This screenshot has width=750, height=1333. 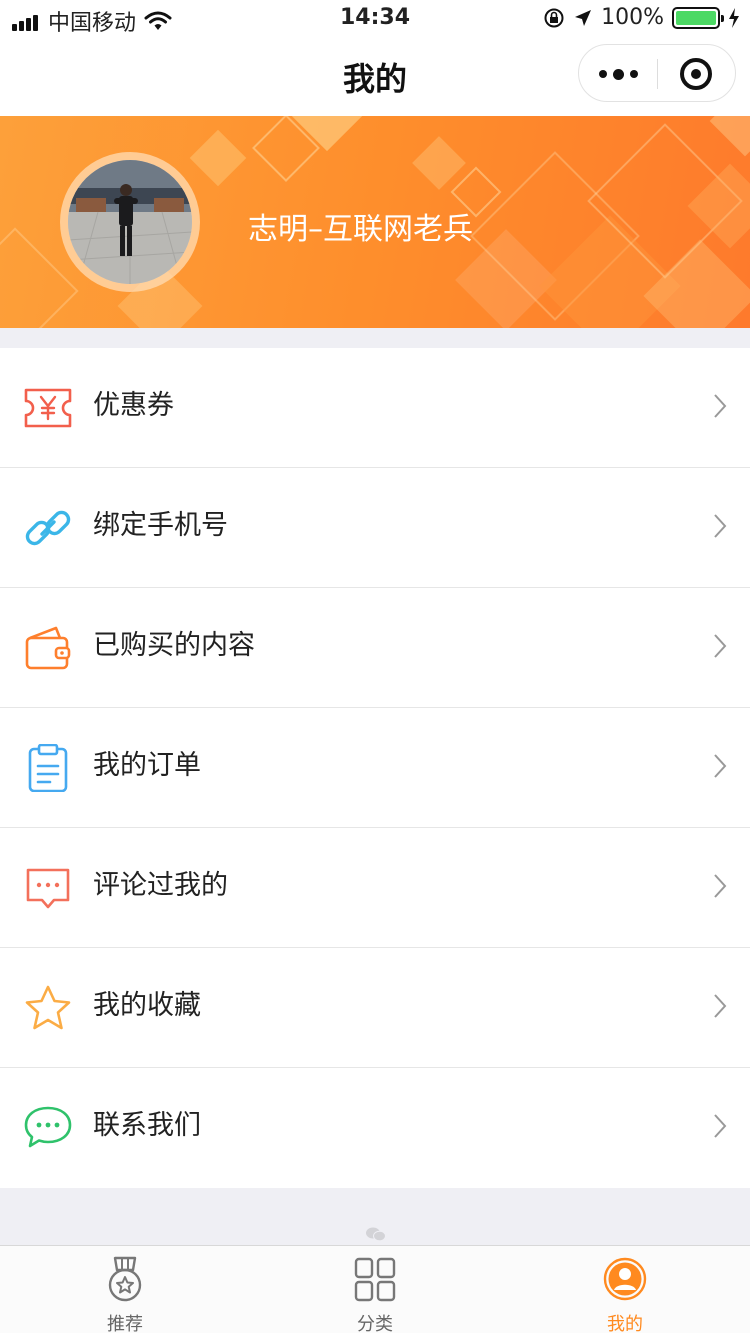 What do you see at coordinates (160, 525) in the screenshot?
I see `menu-item-label: 绑定手机号` at bounding box center [160, 525].